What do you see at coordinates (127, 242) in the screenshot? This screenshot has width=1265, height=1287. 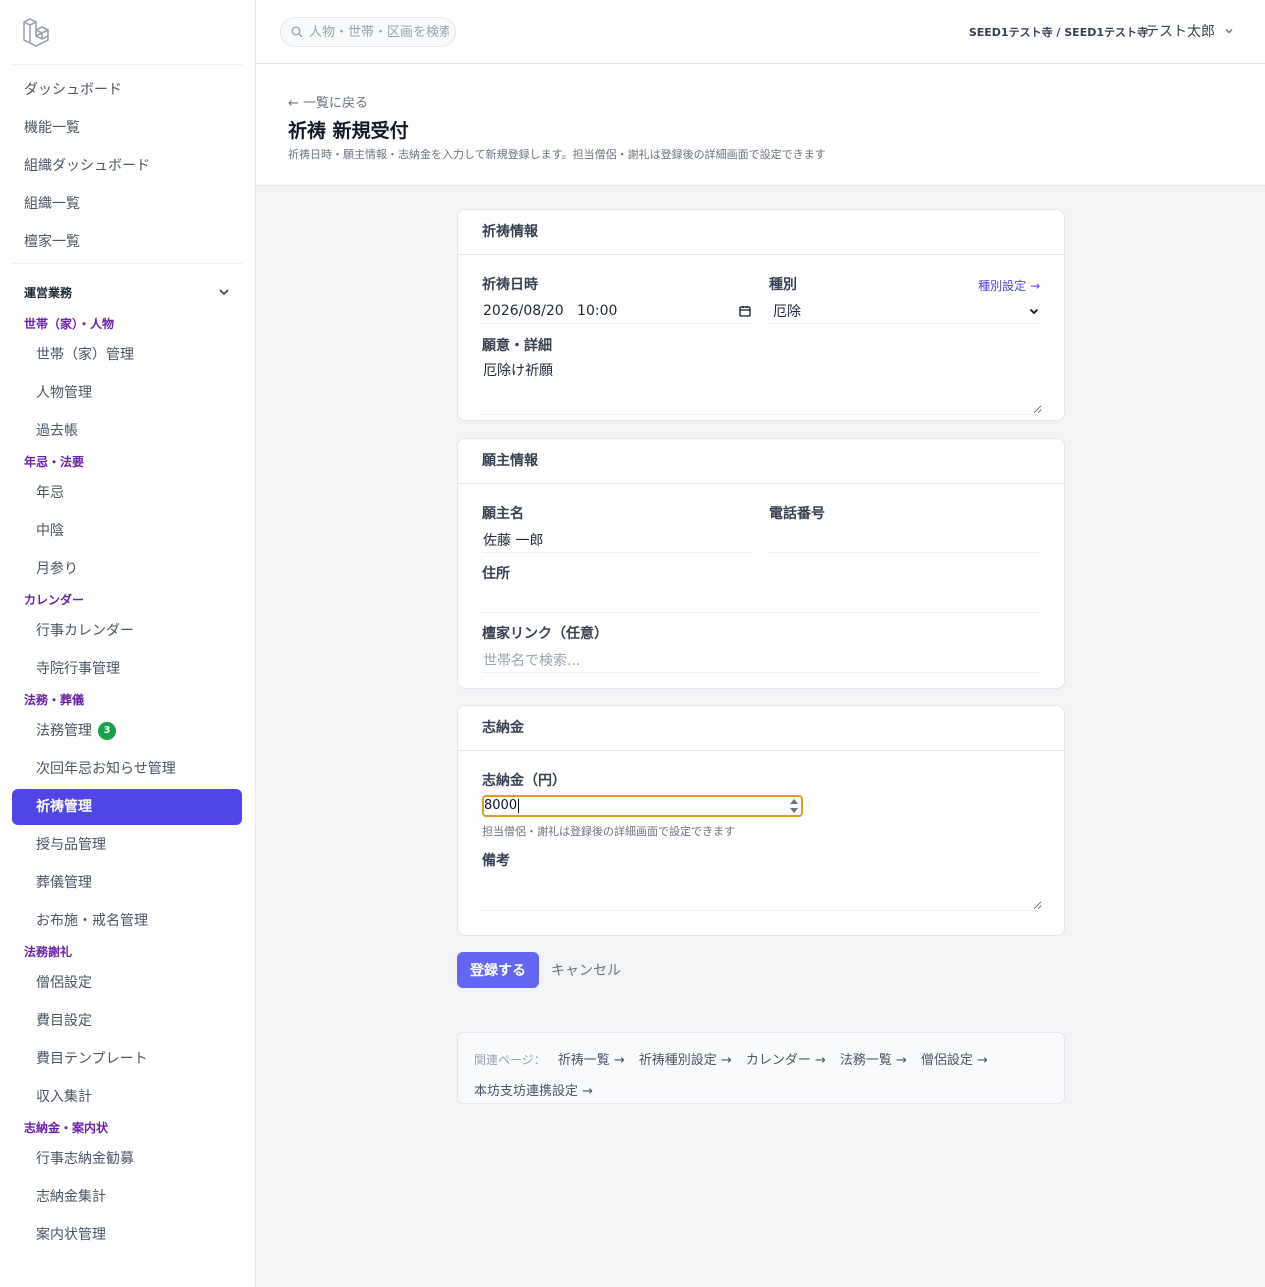 I see `nav-danka-list: 檀家一覧` at bounding box center [127, 242].